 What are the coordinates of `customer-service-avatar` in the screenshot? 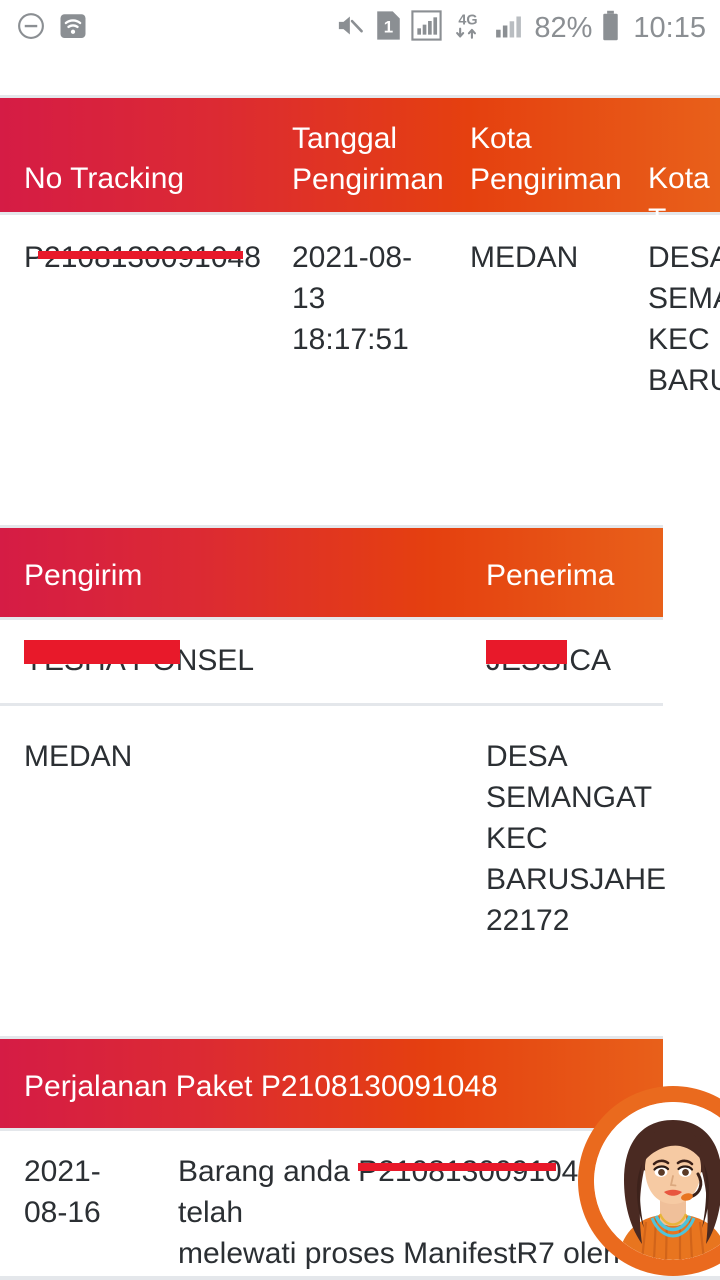 It's located at (657, 1181).